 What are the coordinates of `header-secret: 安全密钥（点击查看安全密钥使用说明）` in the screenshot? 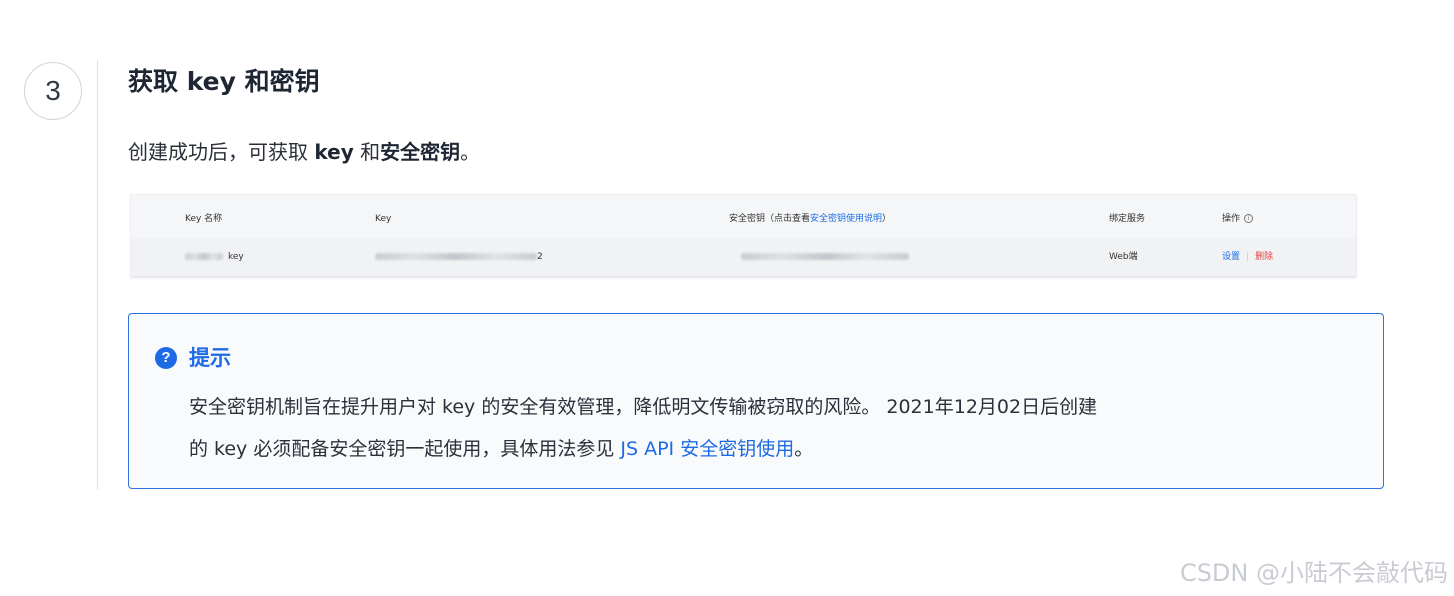 It's located at (810, 219).